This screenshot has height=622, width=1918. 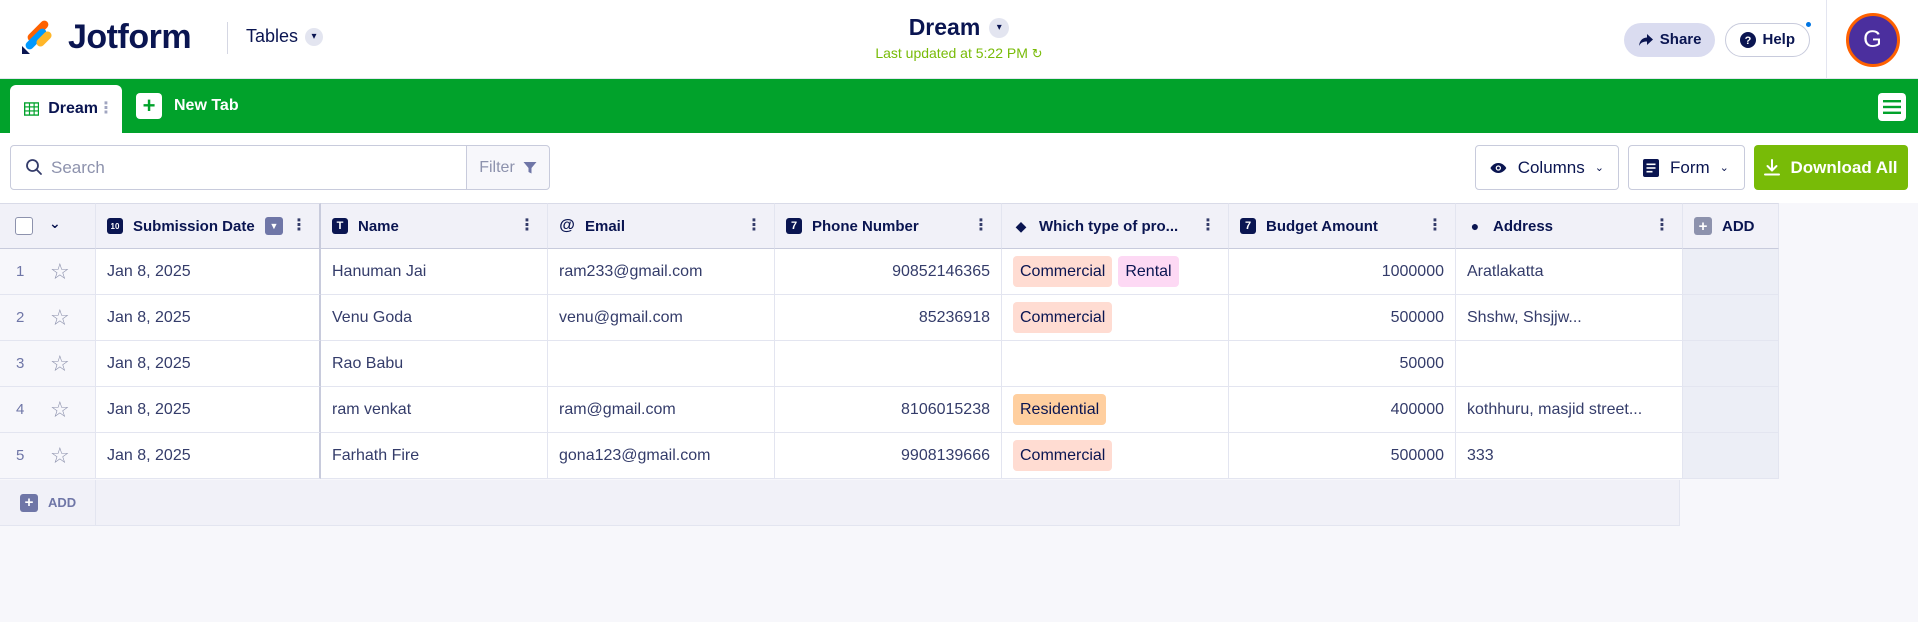 I want to click on cell-email, so click(x=661, y=364).